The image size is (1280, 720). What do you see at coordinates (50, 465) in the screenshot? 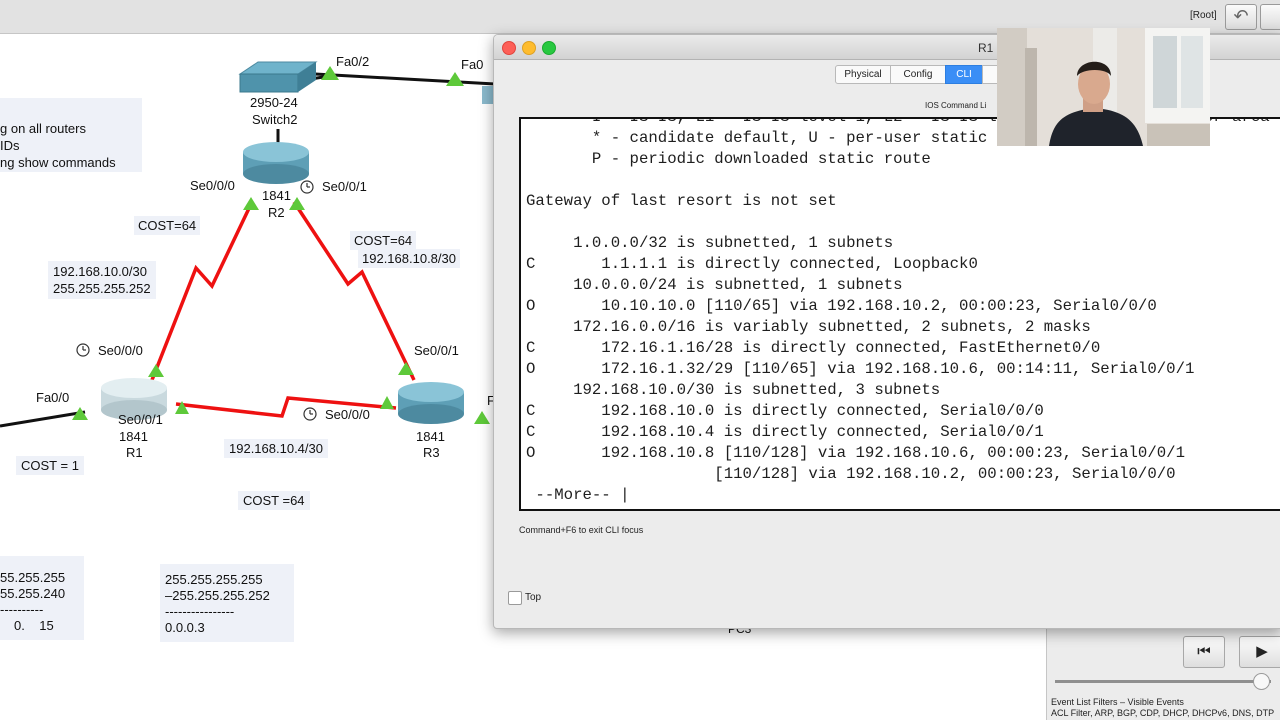
I see `cost-label: COST = 1` at bounding box center [50, 465].